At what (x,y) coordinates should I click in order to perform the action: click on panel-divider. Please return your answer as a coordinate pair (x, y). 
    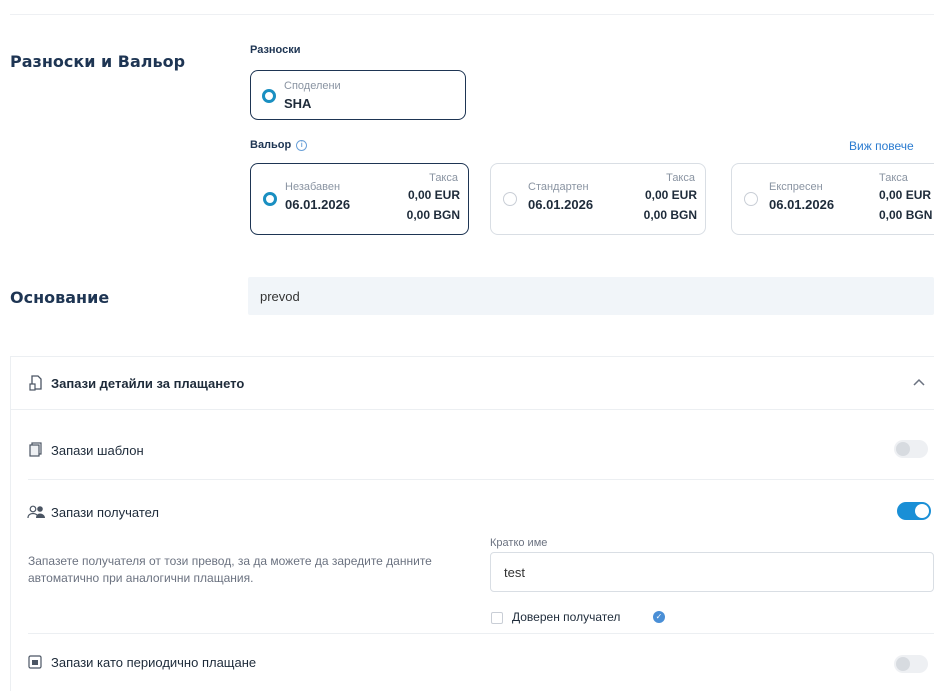
    Looking at the image, I should click on (472, 409).